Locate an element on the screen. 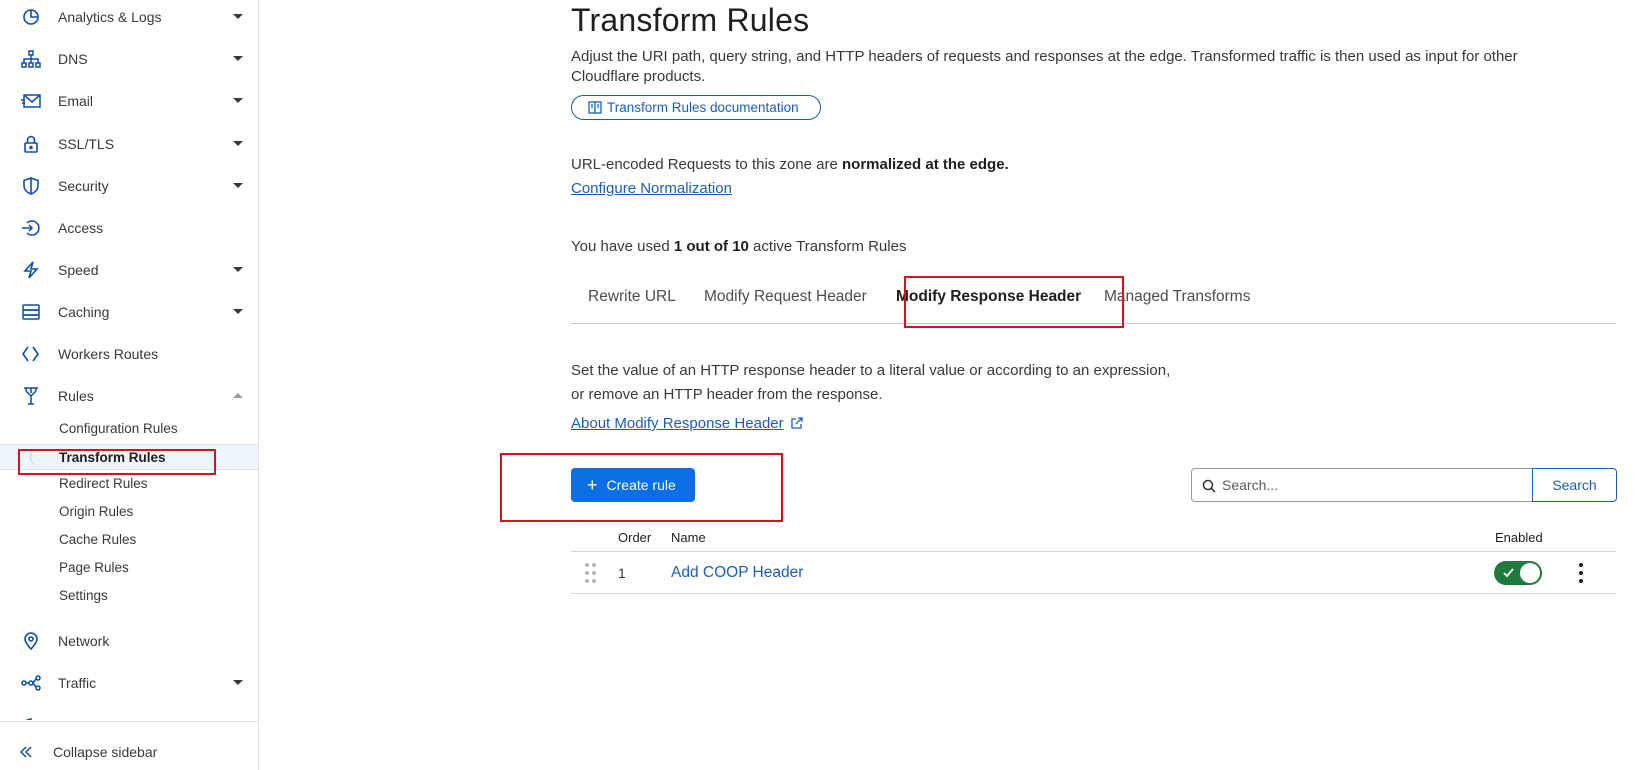  sidebar-item-analytics-logs: Analytics & Logs is located at coordinates (129, 17).